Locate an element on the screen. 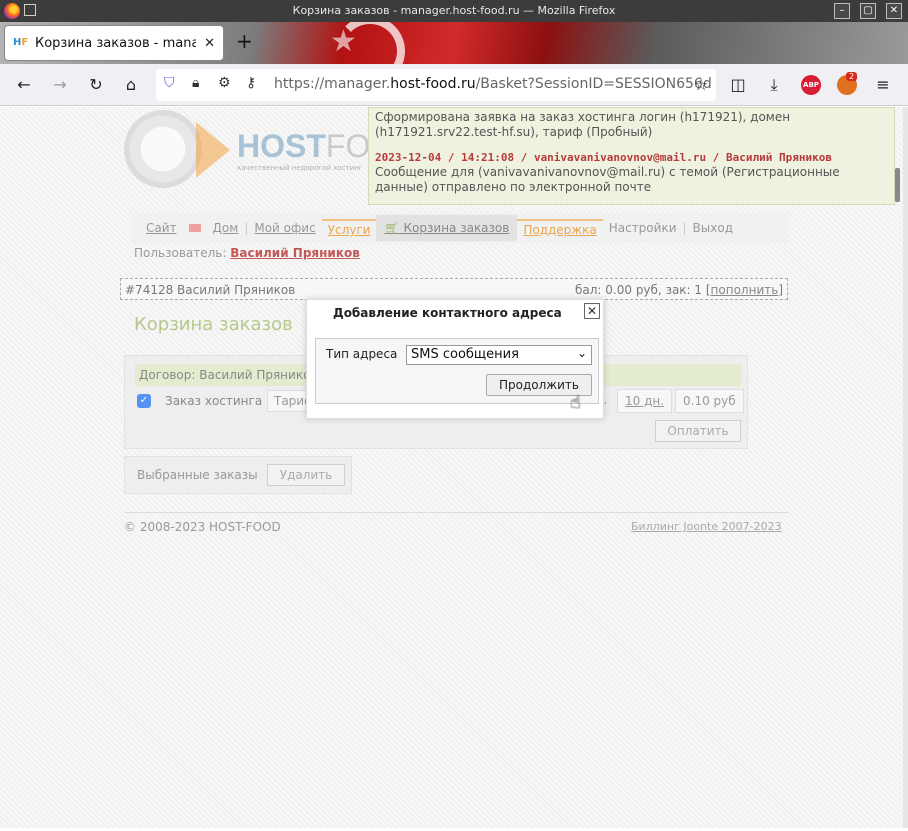  close-tab-icon: ✕ is located at coordinates (209, 43).